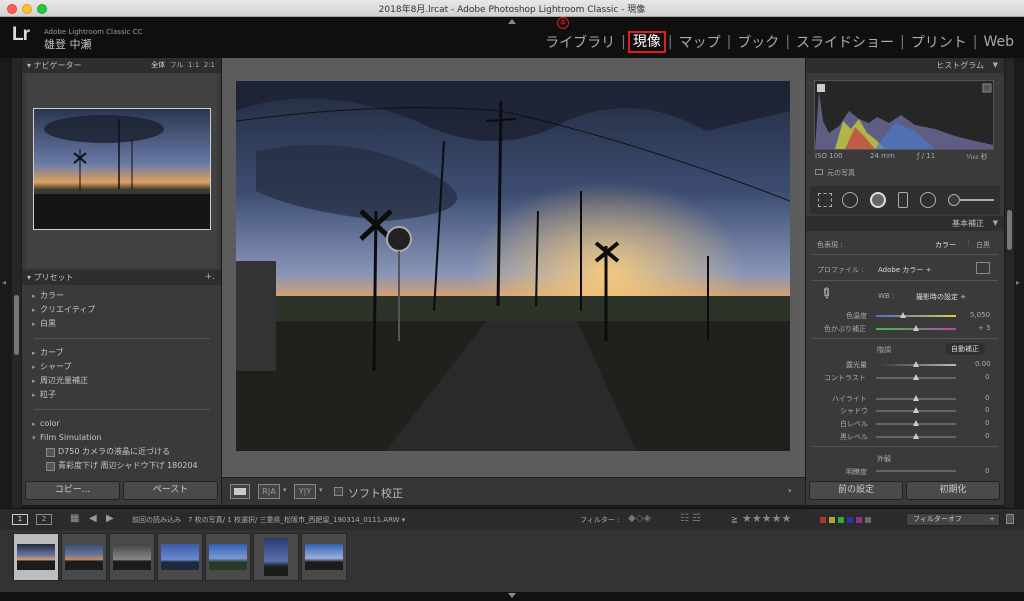  What do you see at coordinates (984, 328) in the screenshot?
I see `tint-value: + 5` at bounding box center [984, 328].